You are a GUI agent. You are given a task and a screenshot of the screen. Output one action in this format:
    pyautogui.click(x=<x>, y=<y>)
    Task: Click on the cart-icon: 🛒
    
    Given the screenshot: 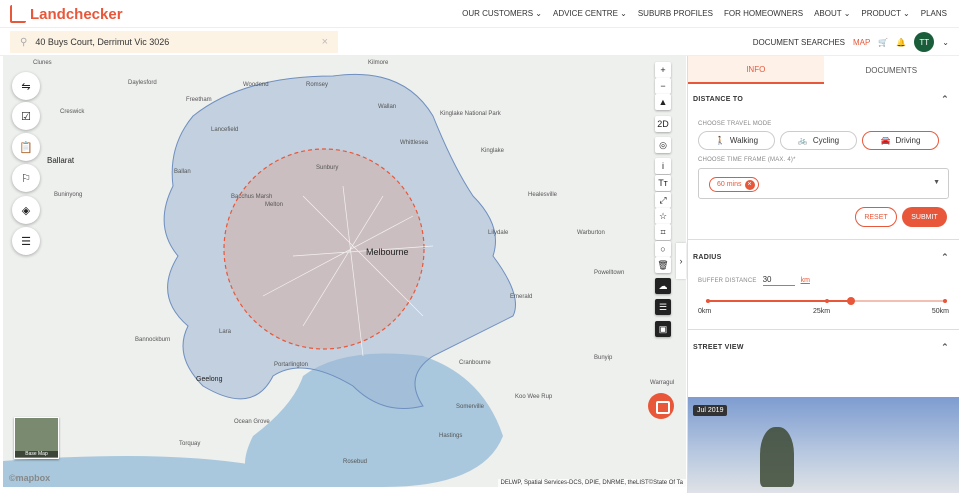 What is the action you would take?
    pyautogui.click(x=883, y=42)
    